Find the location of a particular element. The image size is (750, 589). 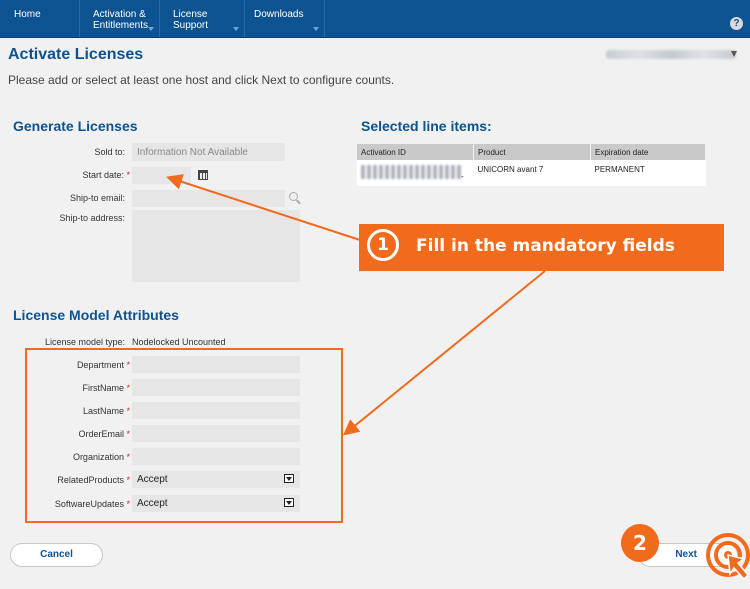

nav-downloads: Downloads is located at coordinates (285, 18).